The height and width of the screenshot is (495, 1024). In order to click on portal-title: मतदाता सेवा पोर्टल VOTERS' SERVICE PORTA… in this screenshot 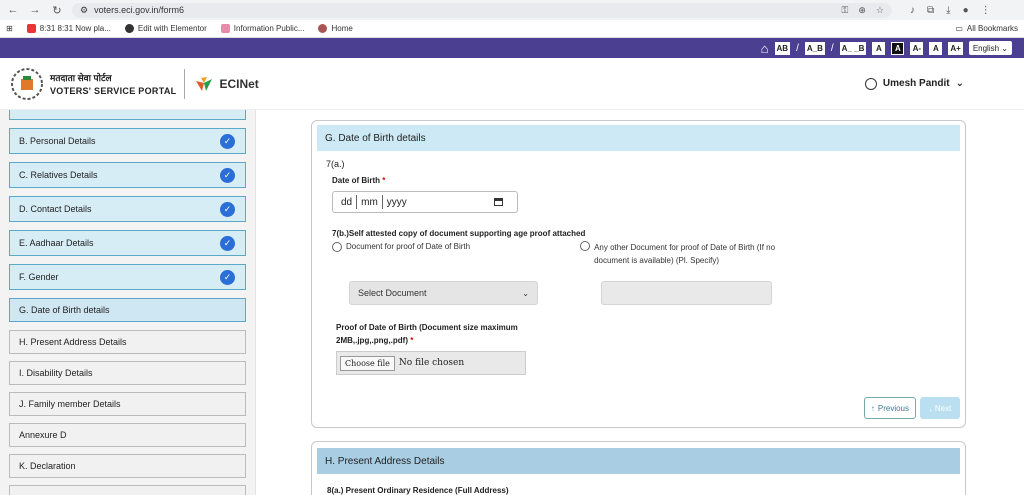, I will do `click(113, 83)`.